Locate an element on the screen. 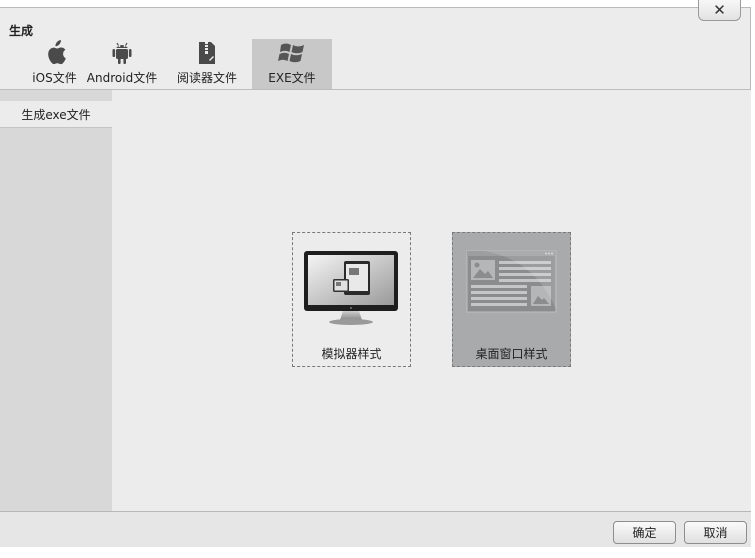 This screenshot has height=558, width=755. tab-label: iOS文件 is located at coordinates (54, 78).